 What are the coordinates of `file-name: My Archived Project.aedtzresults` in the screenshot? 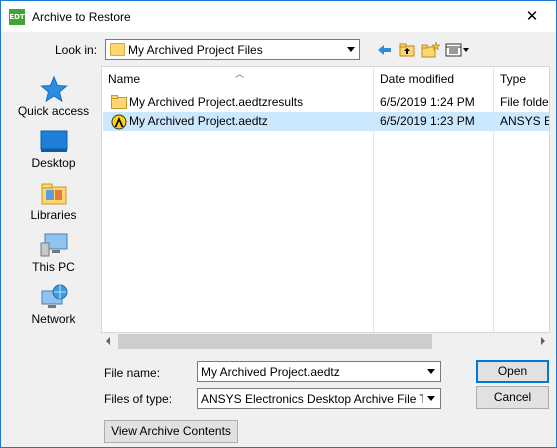 It's located at (216, 102).